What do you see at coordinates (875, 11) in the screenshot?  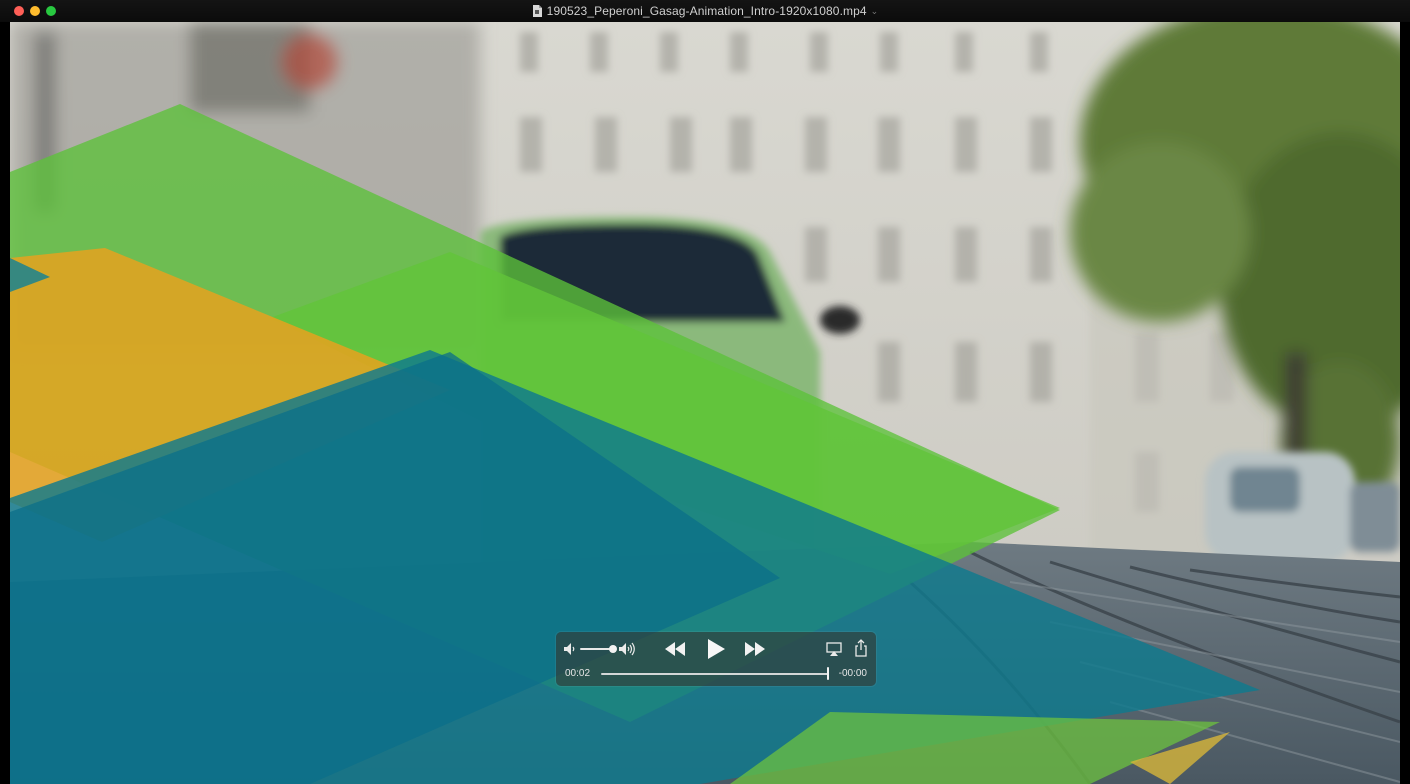 I see `chevron-down-icon: ⌄` at bounding box center [875, 11].